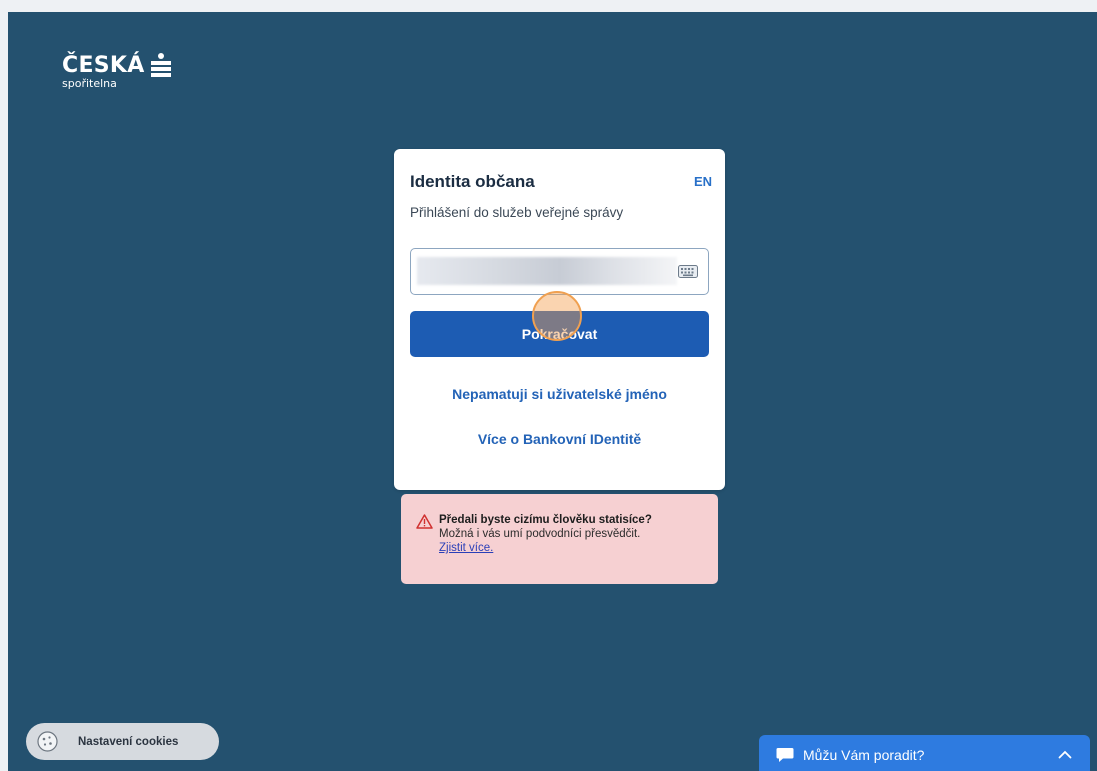 The width and height of the screenshot is (1097, 771). Describe the element at coordinates (559, 439) in the screenshot. I see `more-info-link: Více o Bankovní IDentitě` at that location.